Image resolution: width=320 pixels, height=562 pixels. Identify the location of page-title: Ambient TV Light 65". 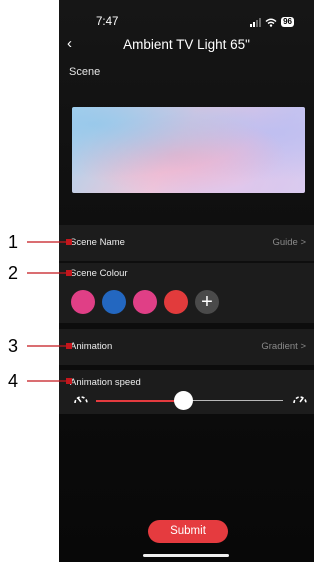
(186, 44).